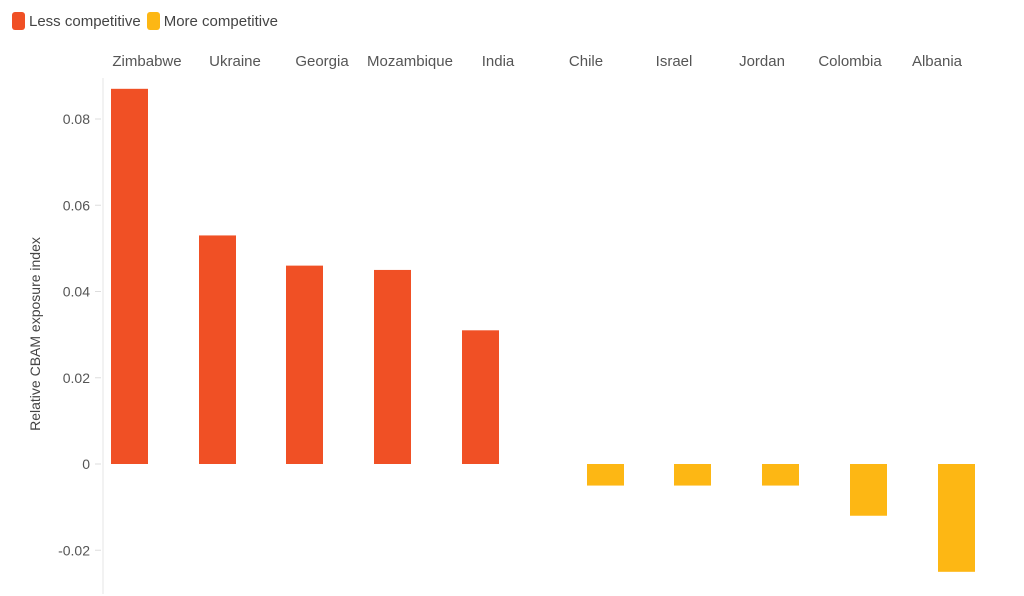  What do you see at coordinates (605, 475) in the screenshot?
I see `bar-chile` at bounding box center [605, 475].